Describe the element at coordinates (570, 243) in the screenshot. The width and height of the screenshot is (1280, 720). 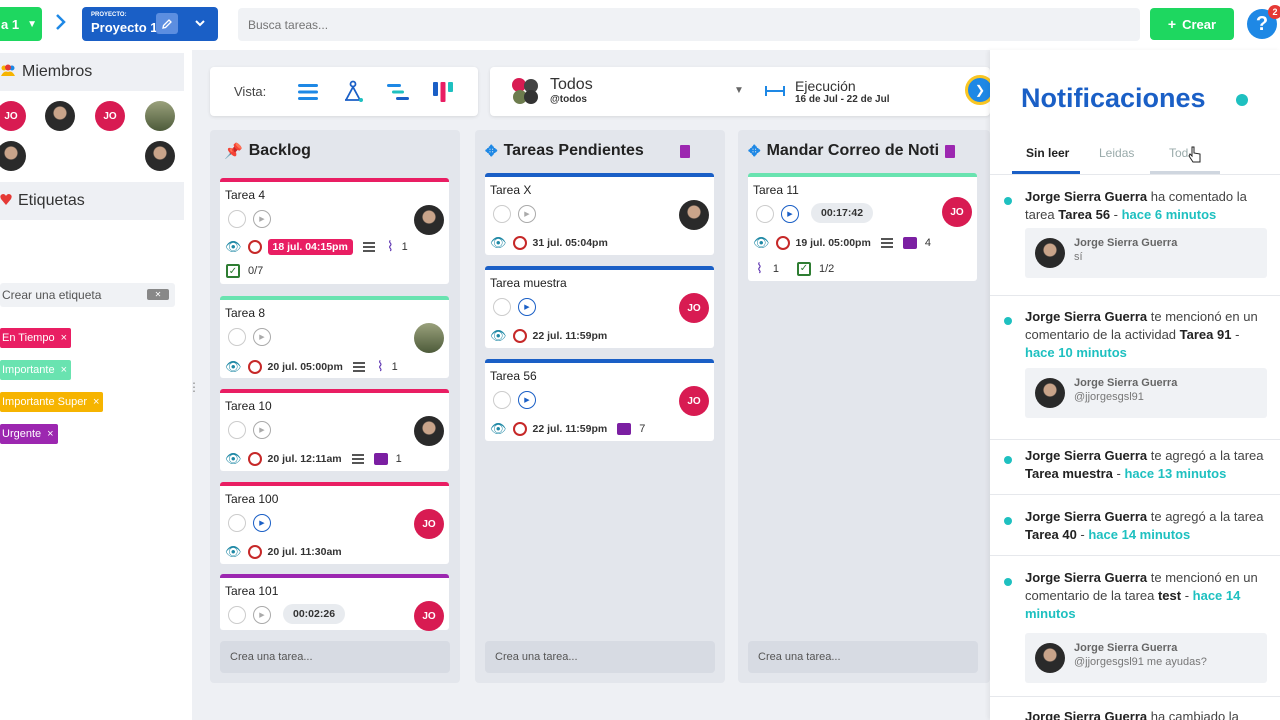
I see `due-date: 31 jul. 05:04pm` at that location.